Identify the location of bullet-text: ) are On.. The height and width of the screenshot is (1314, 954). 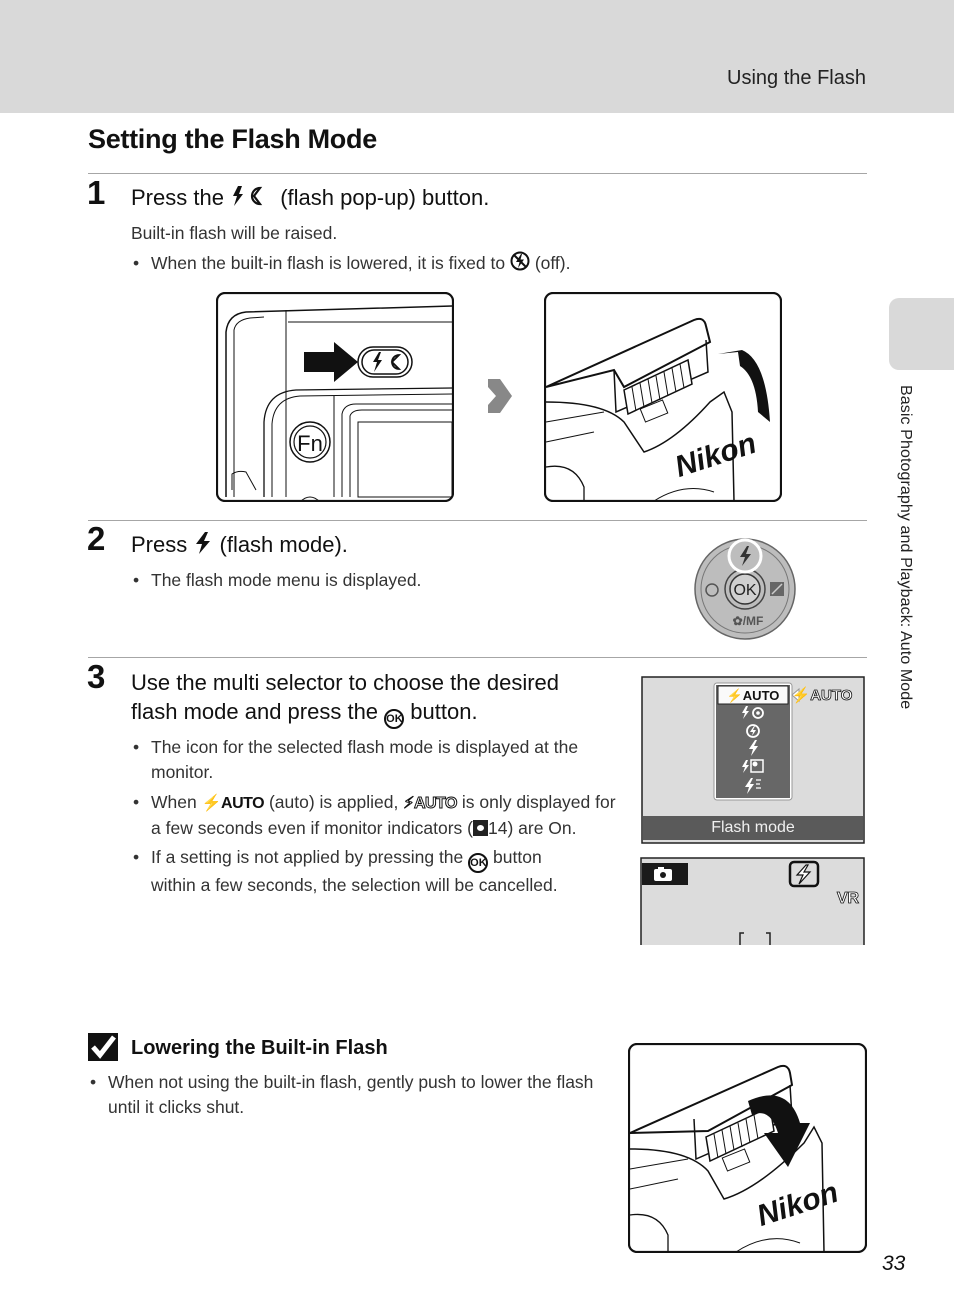
(542, 828).